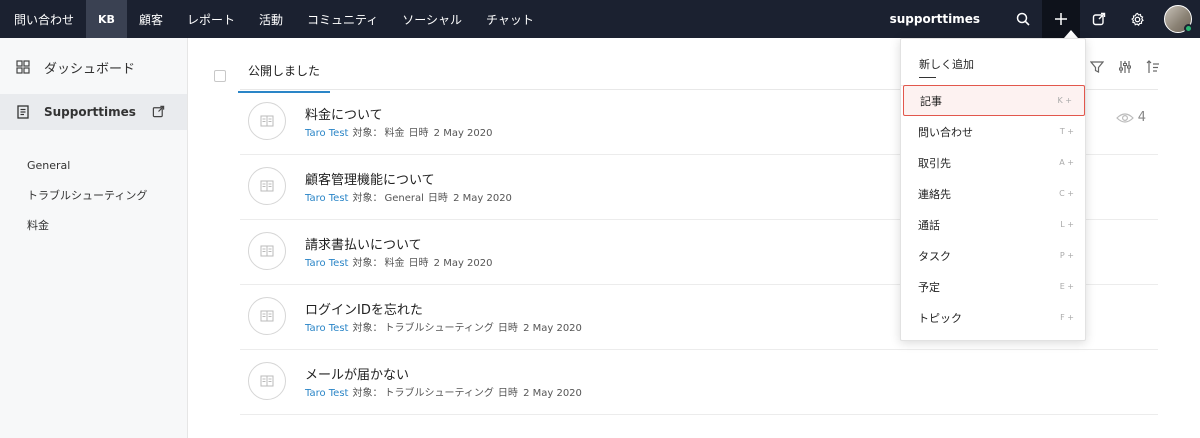  Describe the element at coordinates (934, 163) in the screenshot. I see `menu-item-label: 取引先` at that location.